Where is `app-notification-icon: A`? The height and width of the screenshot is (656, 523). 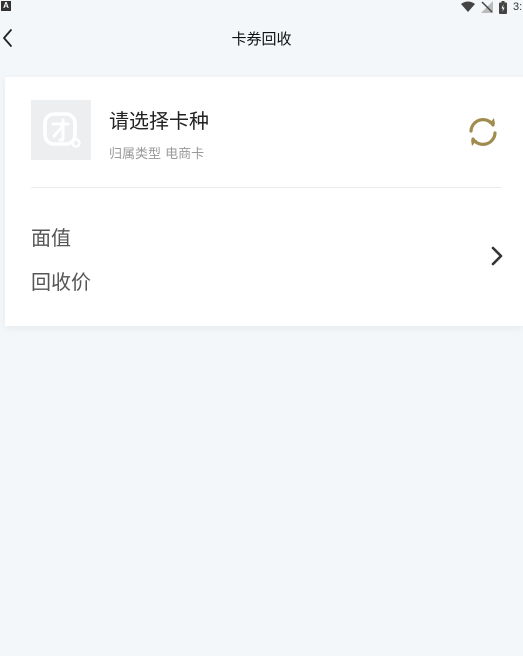
app-notification-icon: A is located at coordinates (6, 6).